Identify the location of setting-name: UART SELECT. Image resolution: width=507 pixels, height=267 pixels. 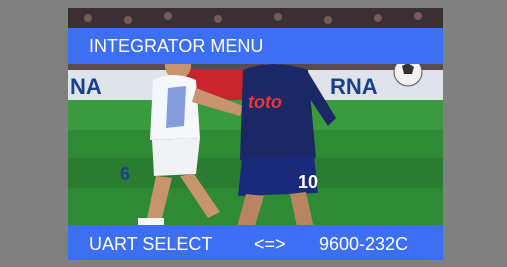
(151, 243).